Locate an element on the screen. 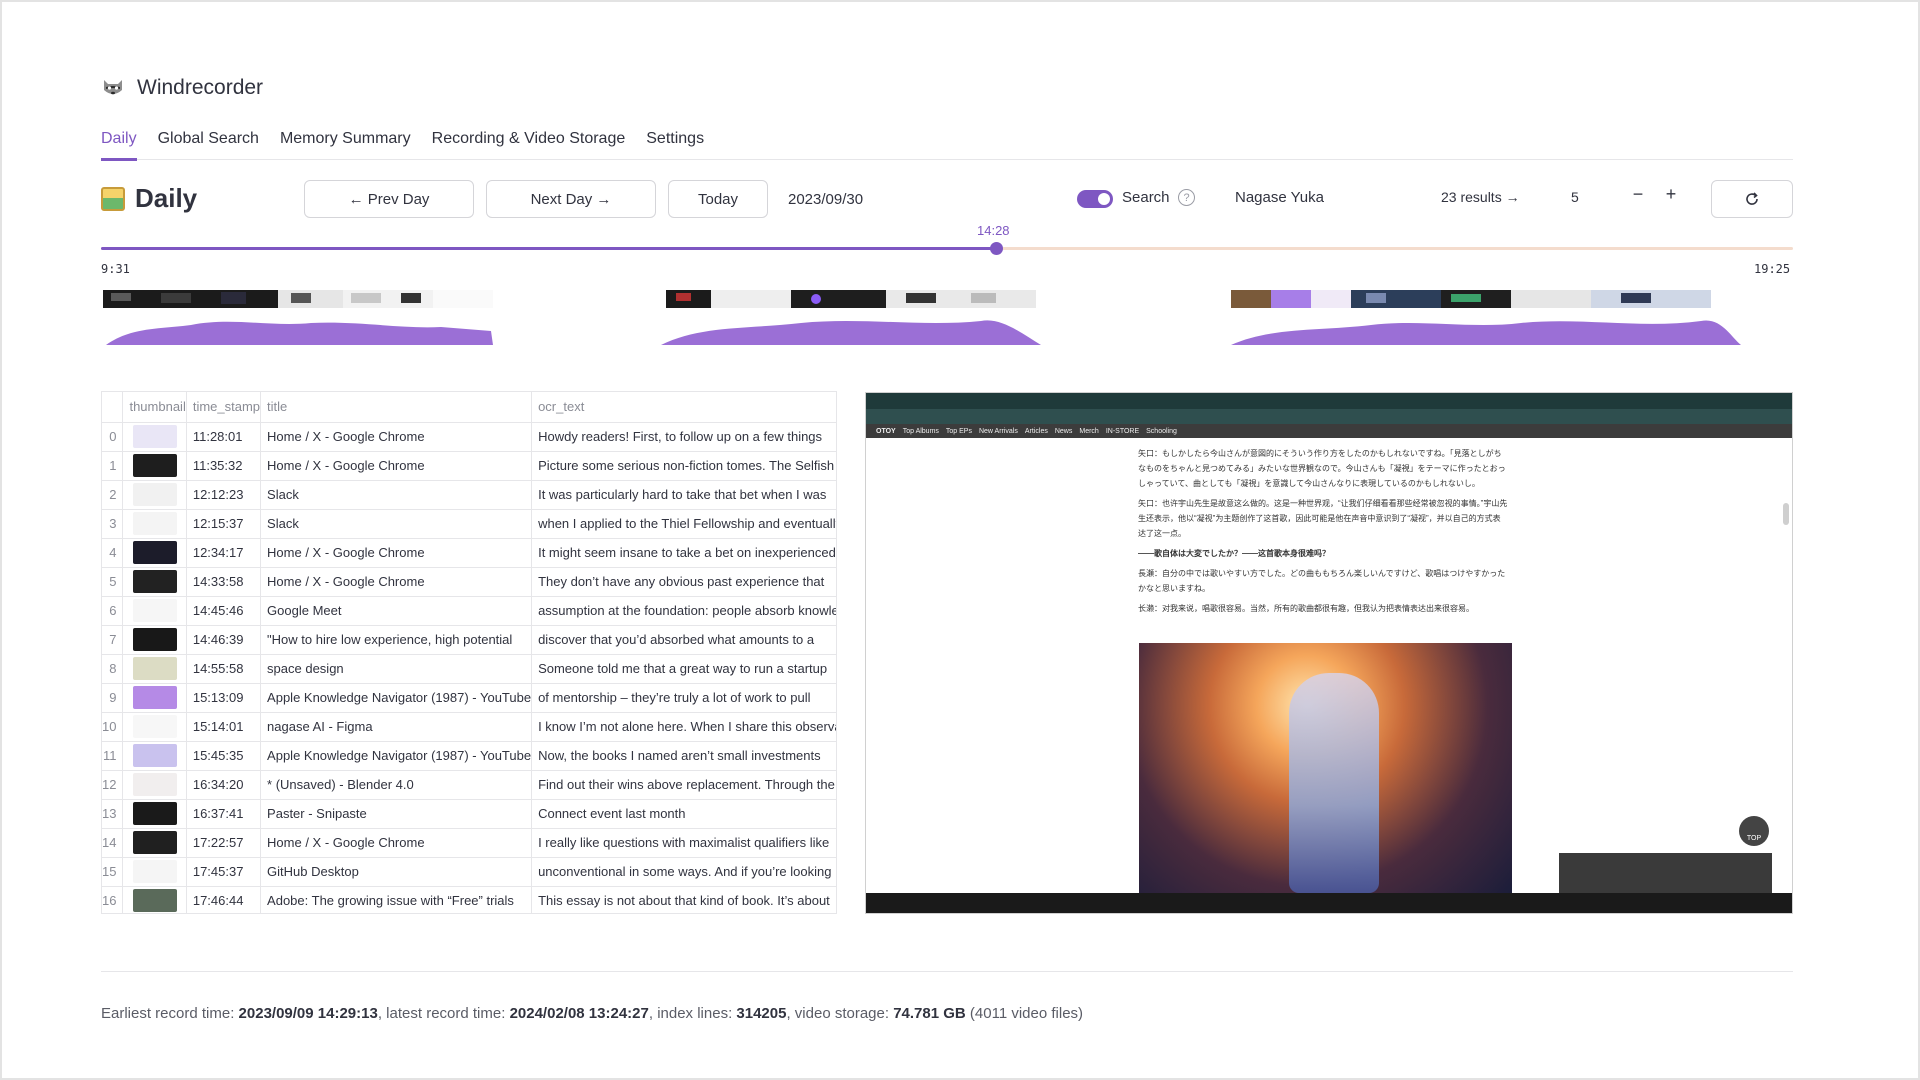 This screenshot has width=1920, height=1080. results-link: 23 results → is located at coordinates (1480, 197).